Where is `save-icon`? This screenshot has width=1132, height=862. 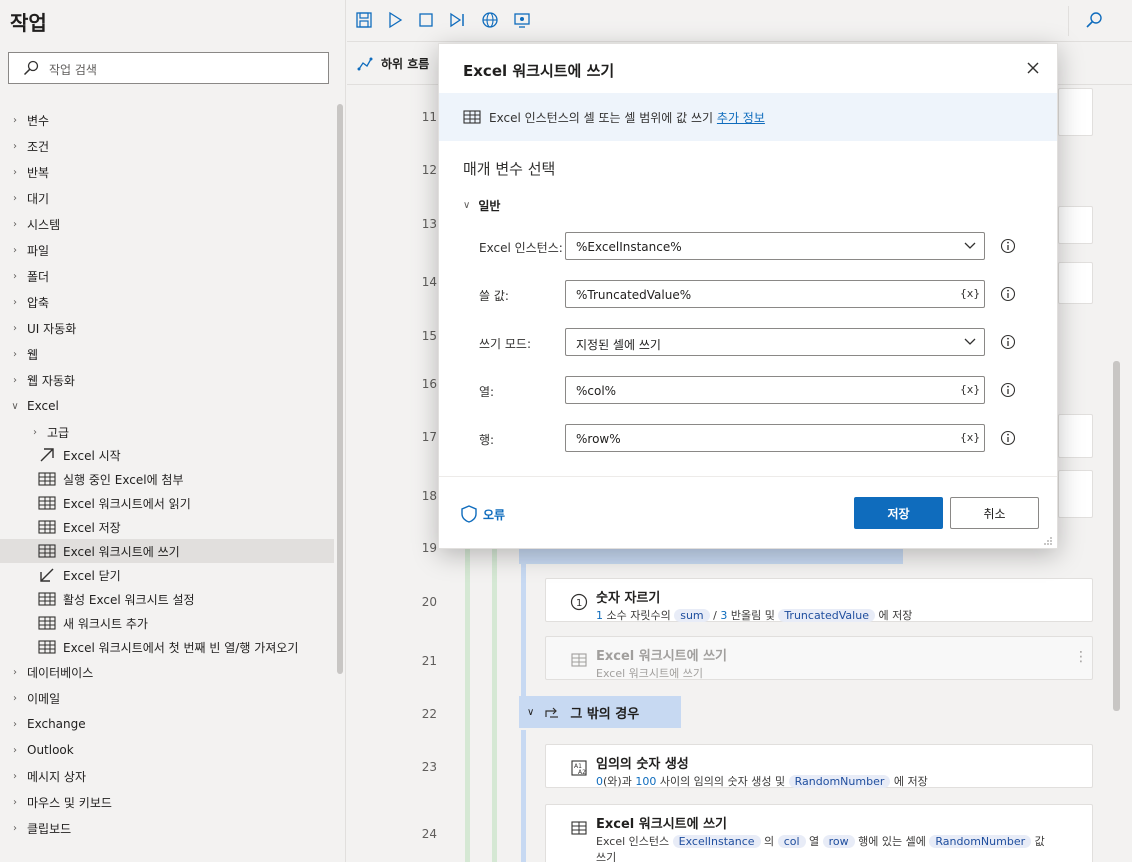 save-icon is located at coordinates (364, 20).